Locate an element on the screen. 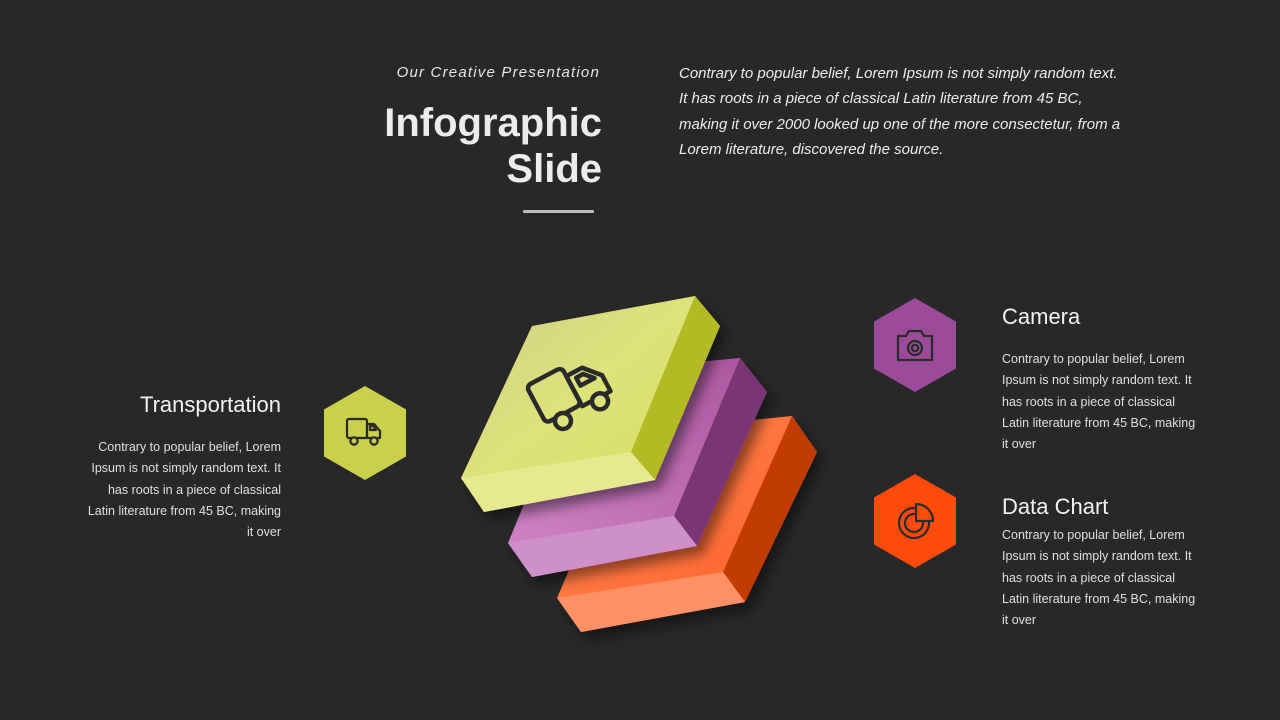 This screenshot has width=1280, height=720. camera-title: Camera is located at coordinates (1041, 316).